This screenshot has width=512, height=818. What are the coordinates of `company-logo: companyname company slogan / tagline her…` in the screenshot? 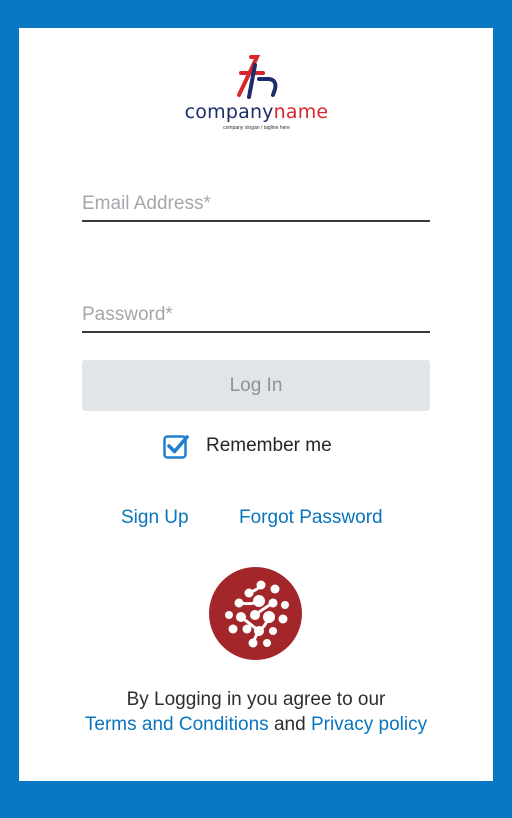 It's located at (256, 93).